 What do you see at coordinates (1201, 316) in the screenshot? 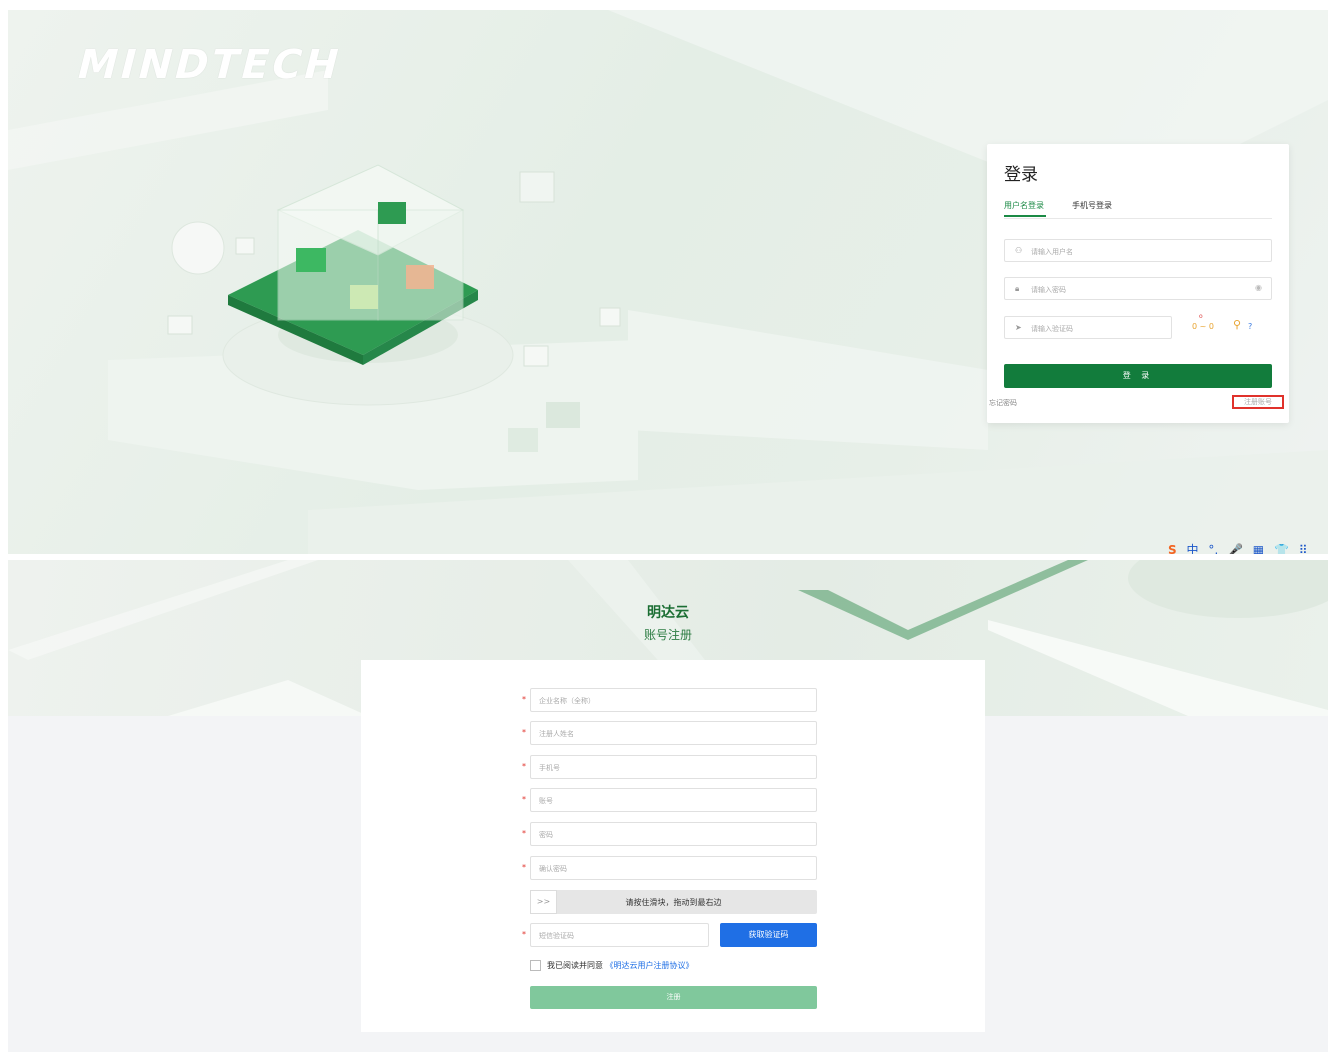
I see `captcha-dot: o` at bounding box center [1201, 316].